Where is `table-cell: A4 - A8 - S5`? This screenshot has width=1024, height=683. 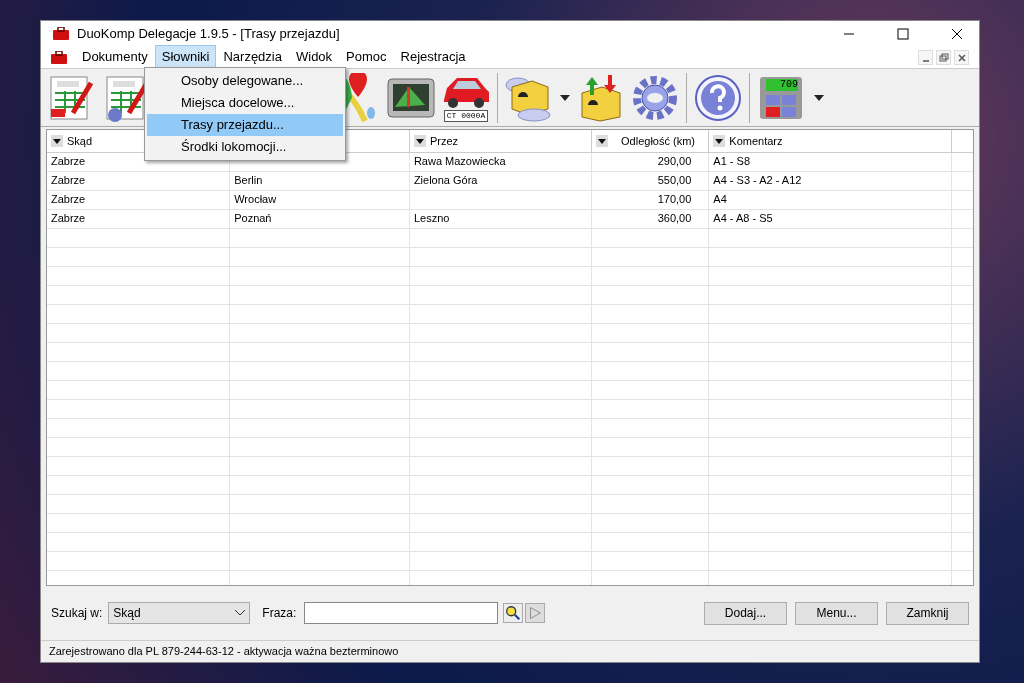
table-cell: A4 - A8 - S5 is located at coordinates (743, 218).